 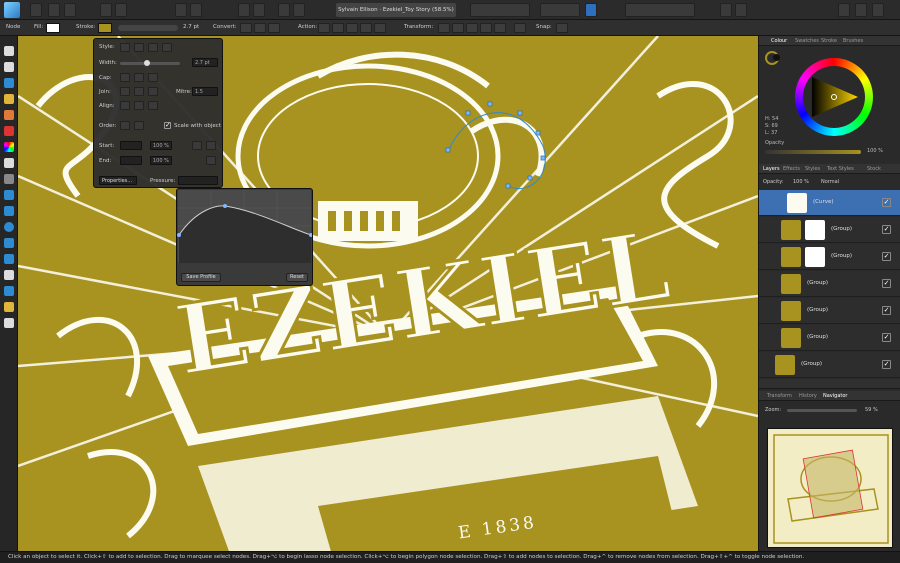 What do you see at coordinates (260, 28) in the screenshot?
I see `convert-smooth-button` at bounding box center [260, 28].